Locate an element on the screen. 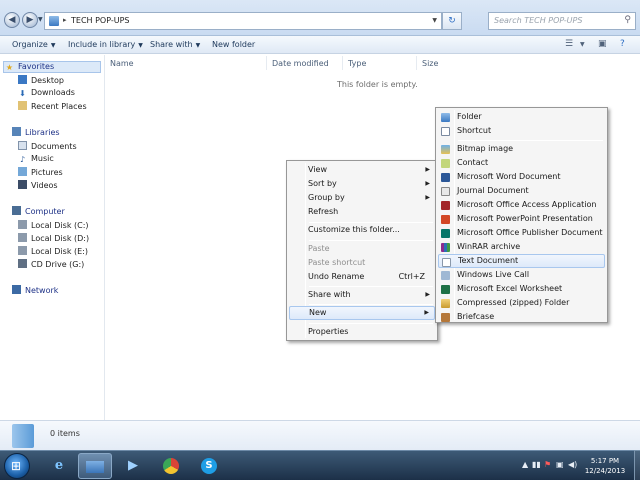 This screenshot has height=480, width=640. column-date-modified: Date modified is located at coordinates (300, 63).